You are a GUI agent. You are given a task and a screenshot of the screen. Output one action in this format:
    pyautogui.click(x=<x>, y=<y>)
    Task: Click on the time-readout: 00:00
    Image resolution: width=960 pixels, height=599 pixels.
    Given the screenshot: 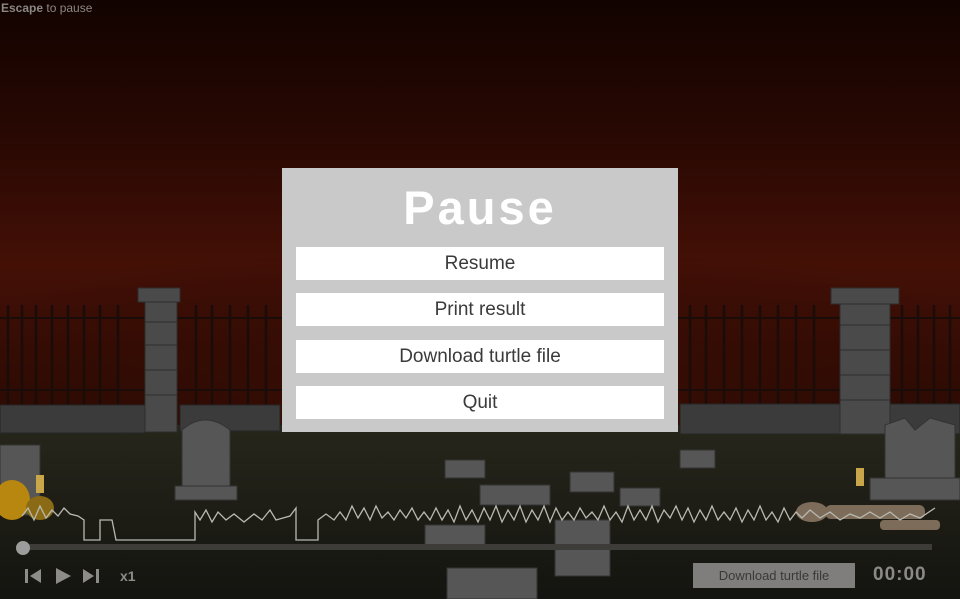 What is the action you would take?
    pyautogui.click(x=900, y=574)
    